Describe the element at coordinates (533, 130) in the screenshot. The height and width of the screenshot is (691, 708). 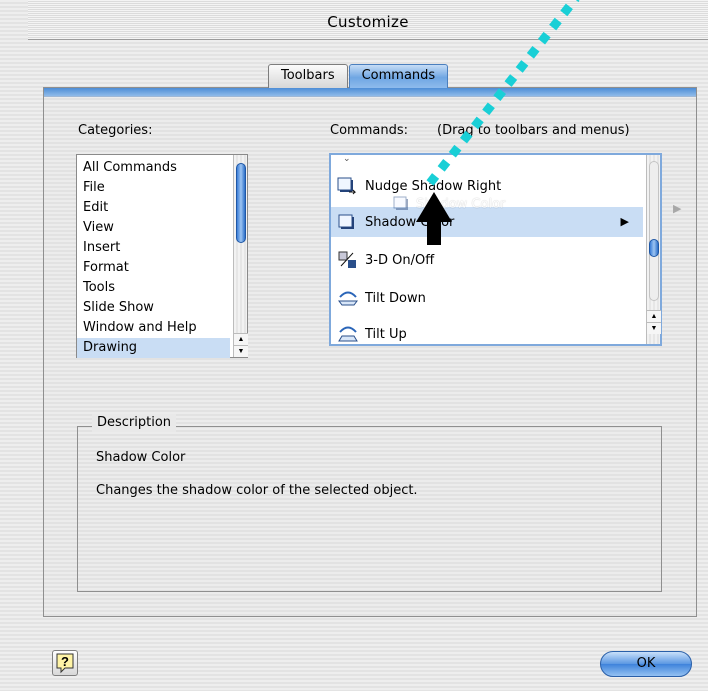
I see `commands-hint: (Drag to toolbars and menus)` at that location.